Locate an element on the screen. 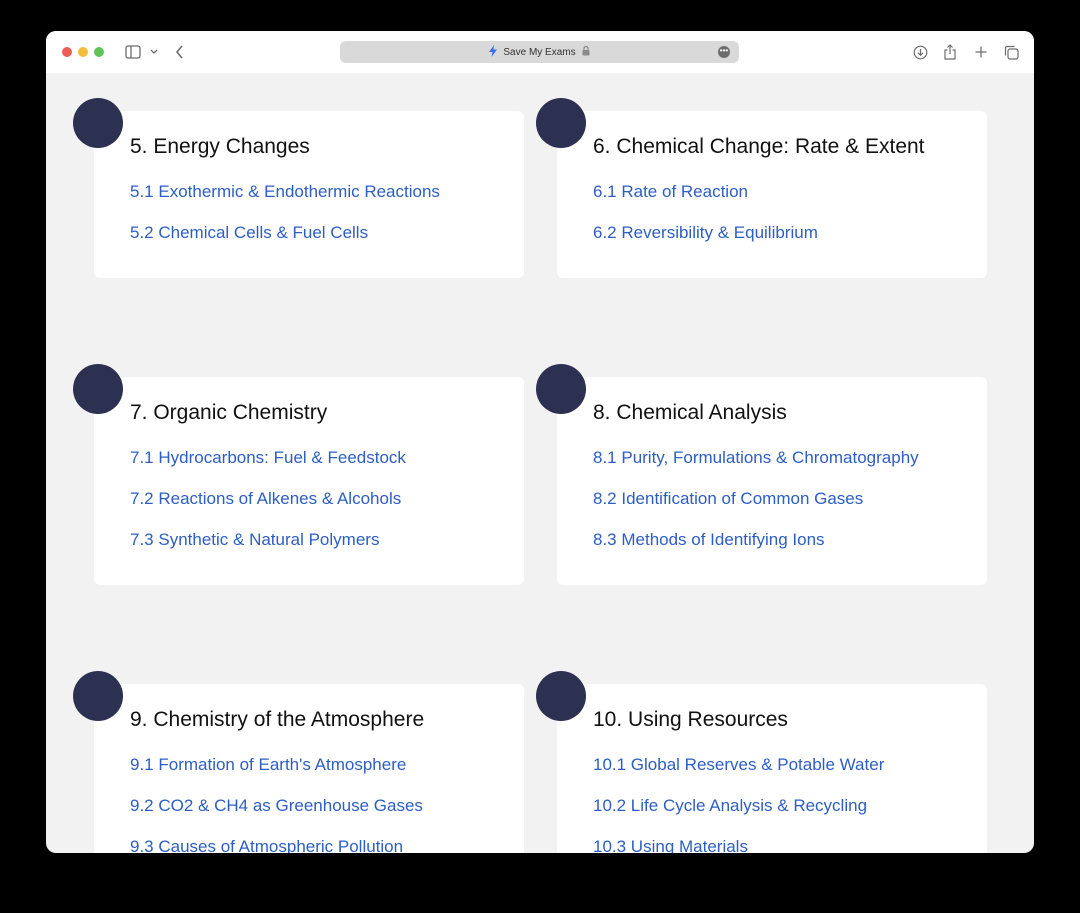  address-bar: Save My Exams ••• is located at coordinates (539, 52).